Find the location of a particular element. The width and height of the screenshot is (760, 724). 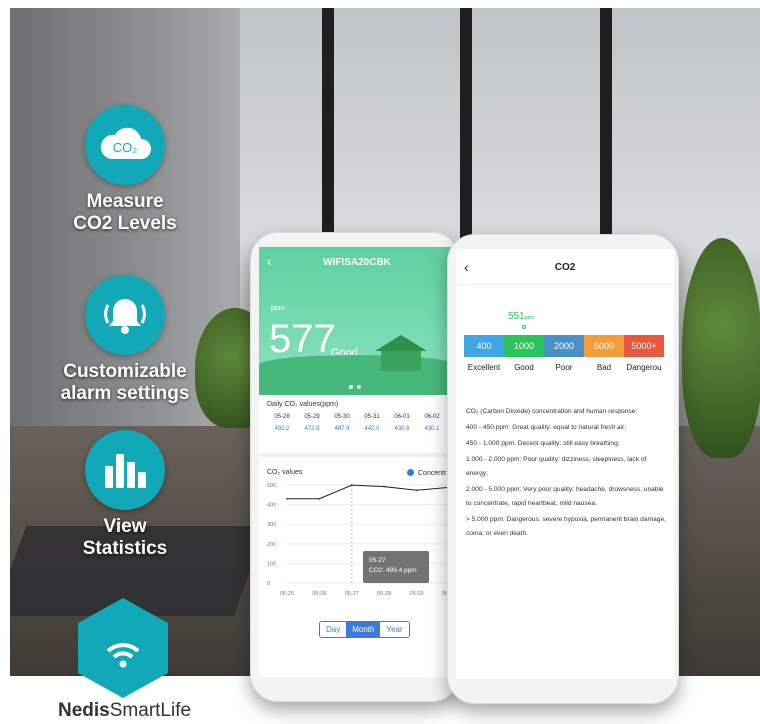

daily-value: 472.9 is located at coordinates (312, 429).